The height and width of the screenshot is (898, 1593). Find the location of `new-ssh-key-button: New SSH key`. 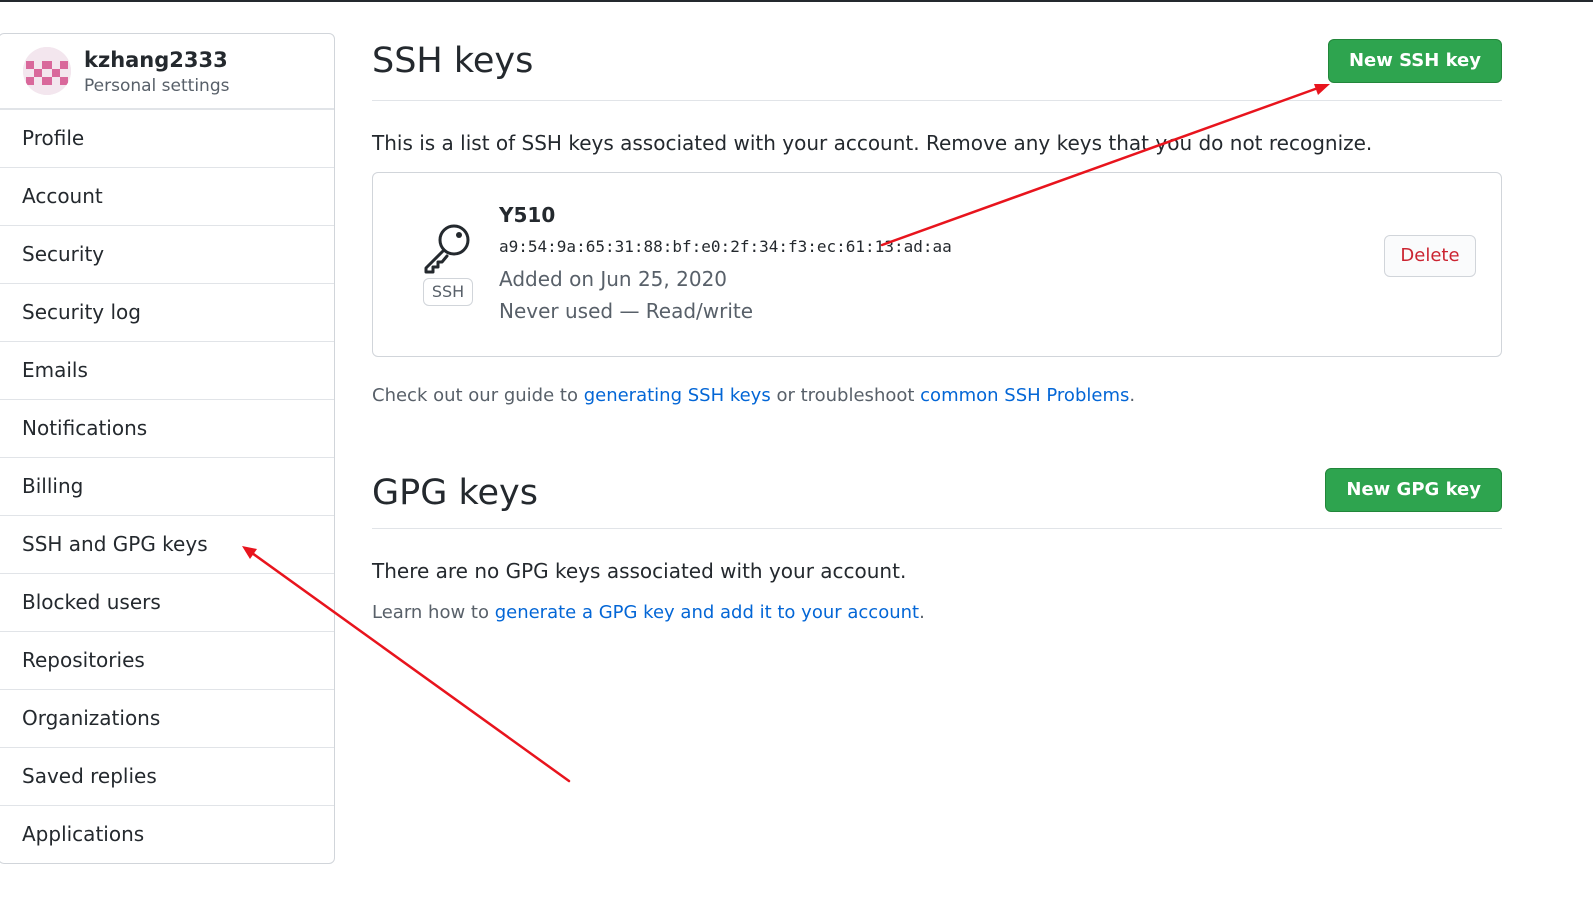

new-ssh-key-button: New SSH key is located at coordinates (1414, 61).